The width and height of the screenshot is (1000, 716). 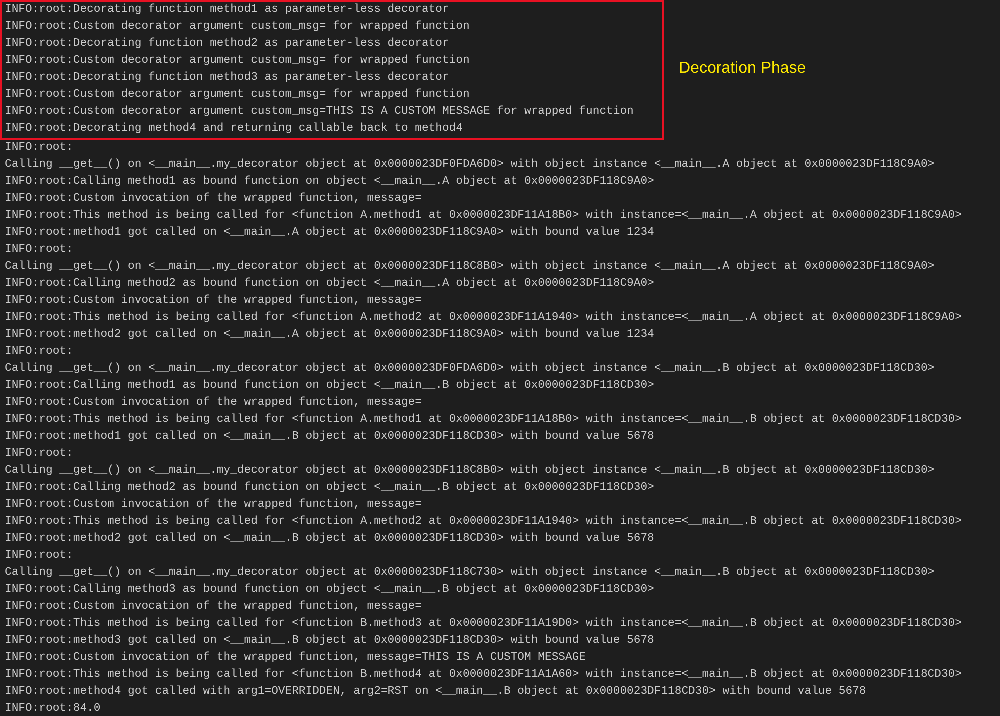 What do you see at coordinates (484, 624) in the screenshot?
I see `log-line: INFO:root:This method is being called for <function B.method3 at 0x0000023DF11A19D0> with instance=<__main__.B object at 0x0000023DF118CD30>` at bounding box center [484, 624].